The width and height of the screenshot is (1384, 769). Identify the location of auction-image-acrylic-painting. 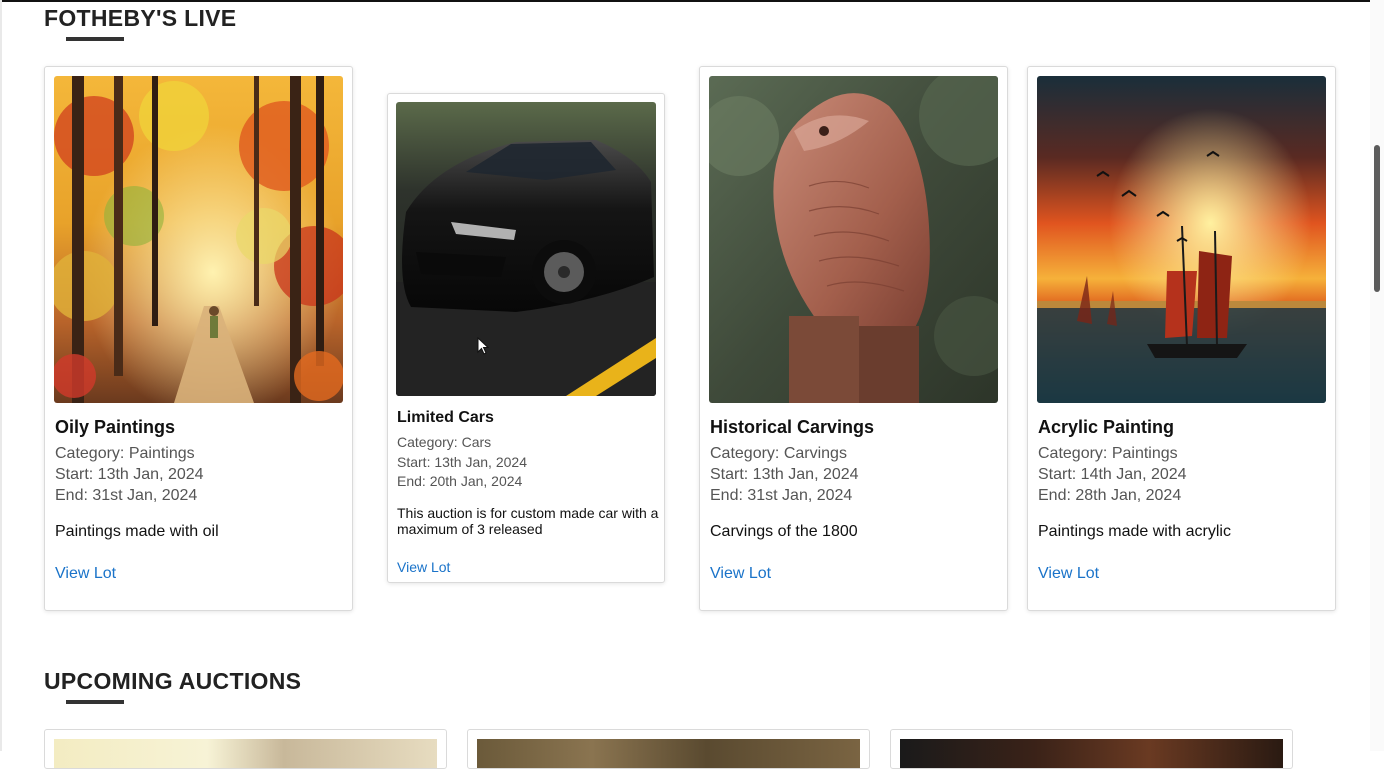
(1181, 239).